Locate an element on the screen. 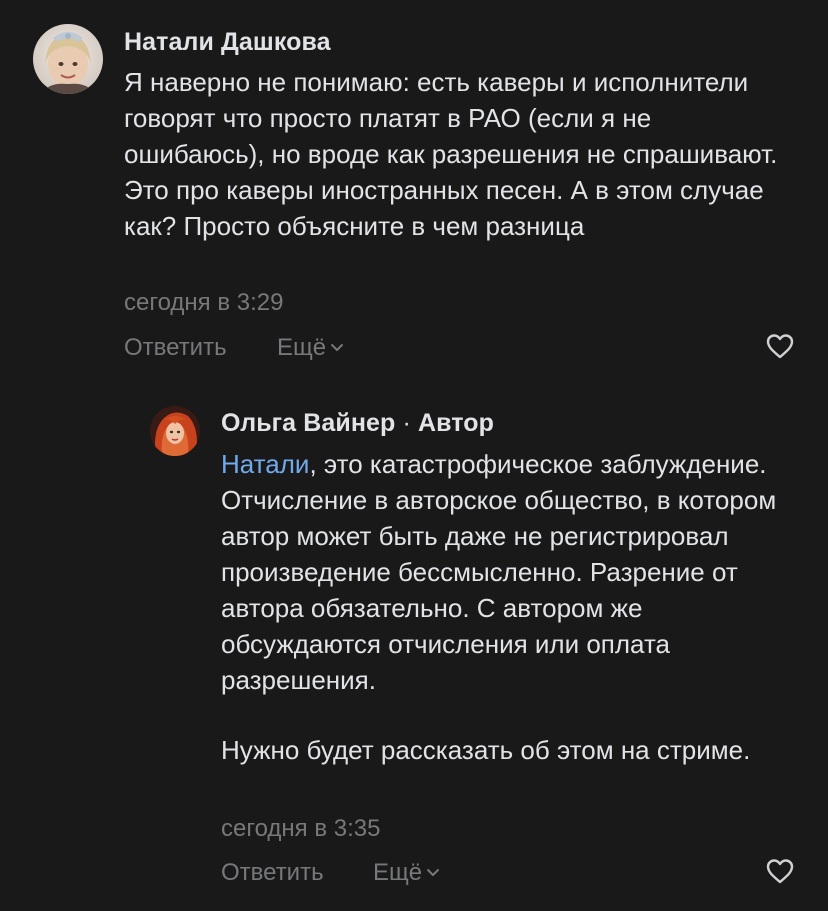 This screenshot has height=911, width=828. comment-date: сегодня в 3:35 is located at coordinates (300, 829).